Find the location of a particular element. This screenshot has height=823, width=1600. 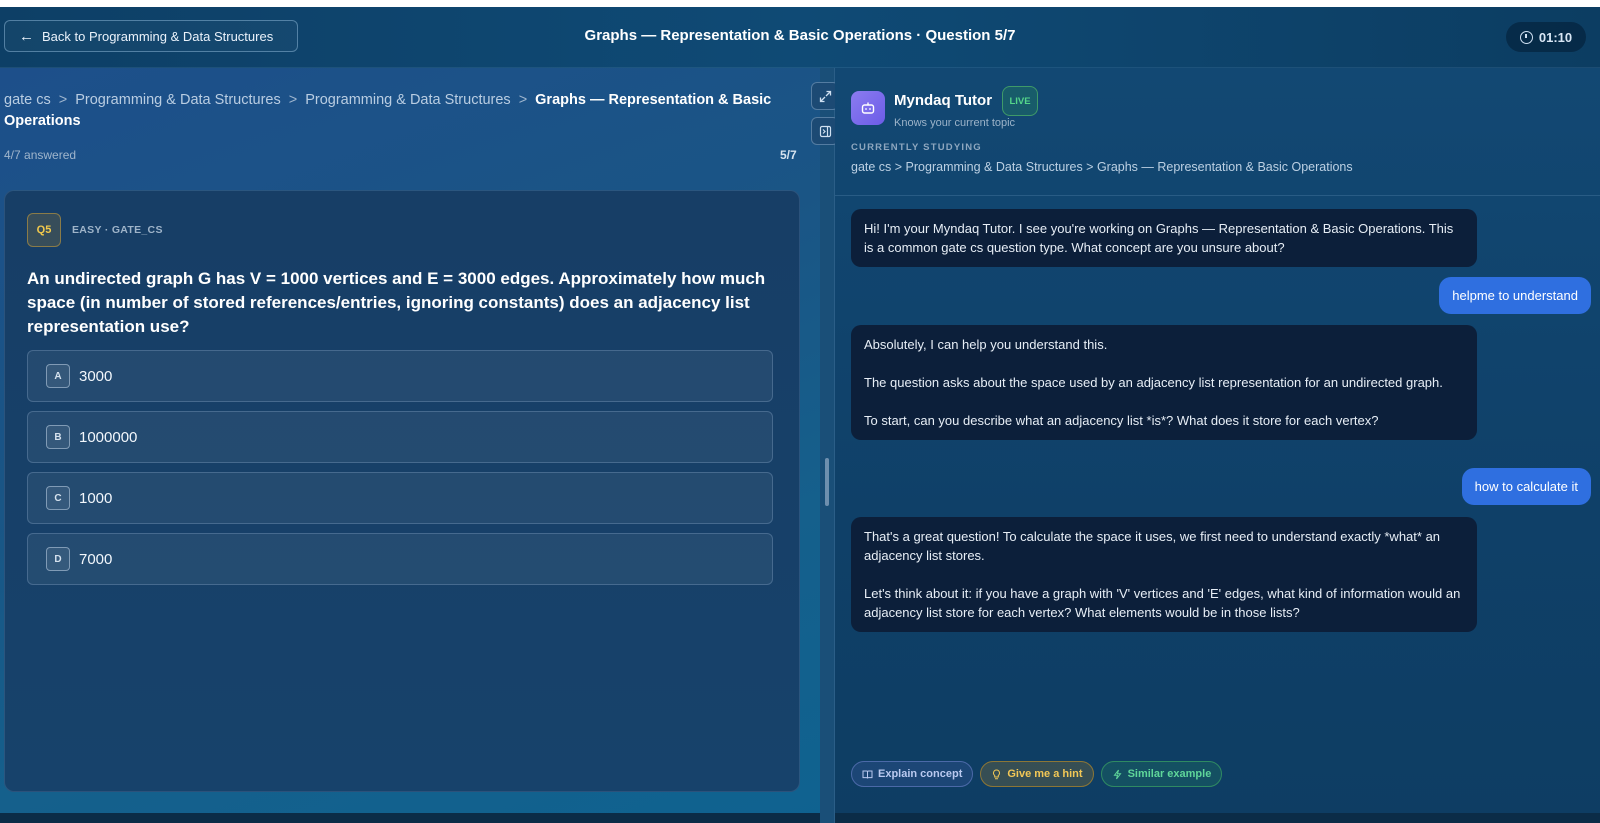

pane-splitter is located at coordinates (827, 445).